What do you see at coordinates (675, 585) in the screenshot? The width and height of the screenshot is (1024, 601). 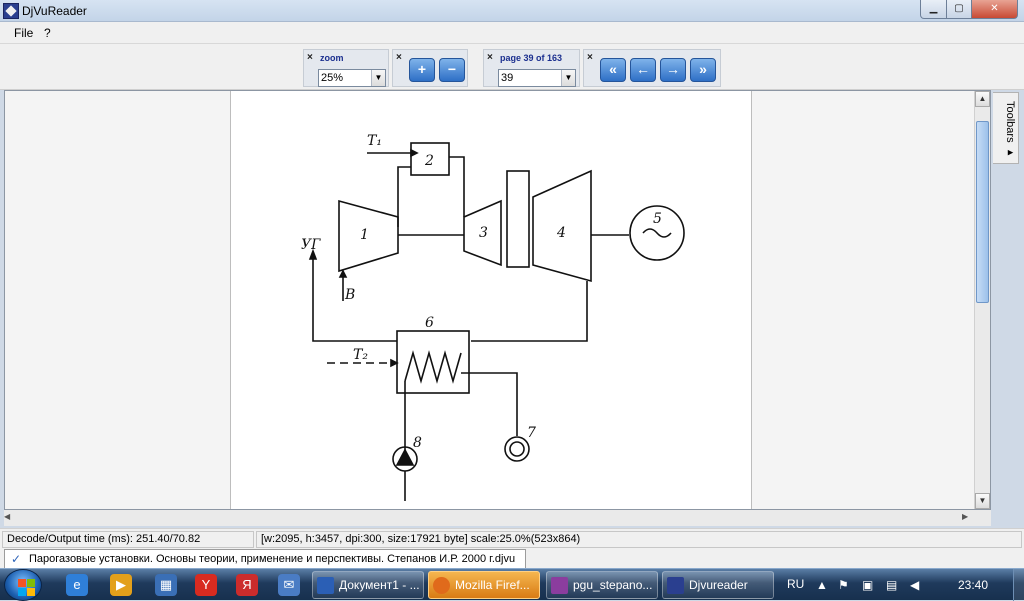 I see `djvureader-icon` at bounding box center [675, 585].